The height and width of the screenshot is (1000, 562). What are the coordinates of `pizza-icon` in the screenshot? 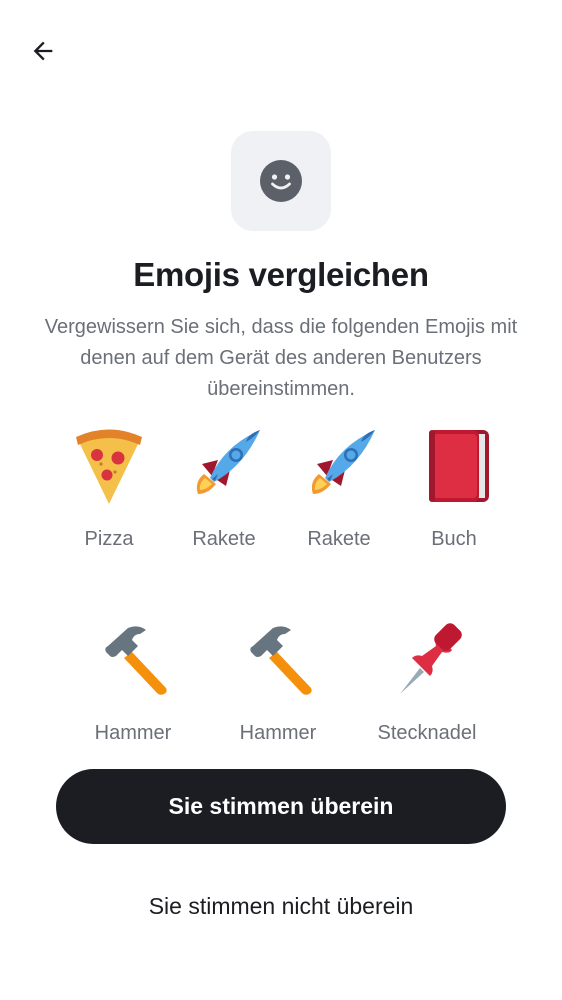 It's located at (109, 466).